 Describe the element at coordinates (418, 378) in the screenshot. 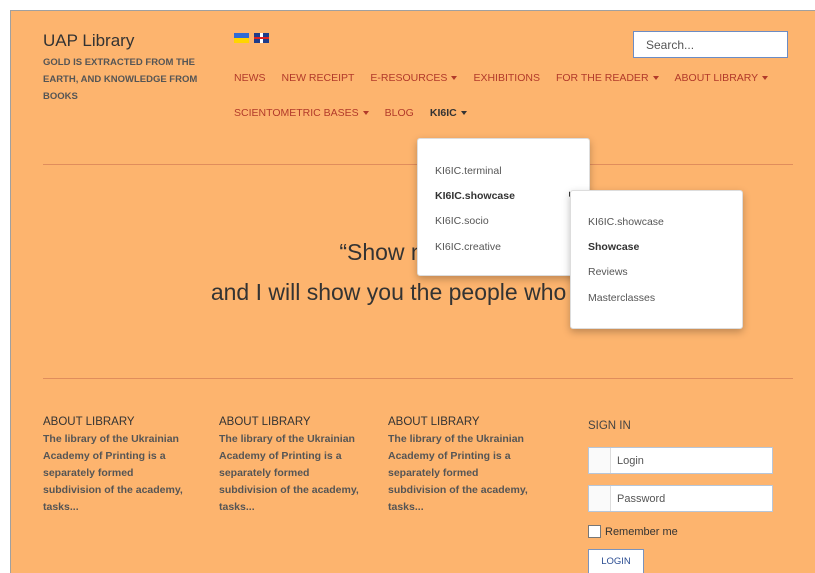

I see `divider-bottom` at that location.